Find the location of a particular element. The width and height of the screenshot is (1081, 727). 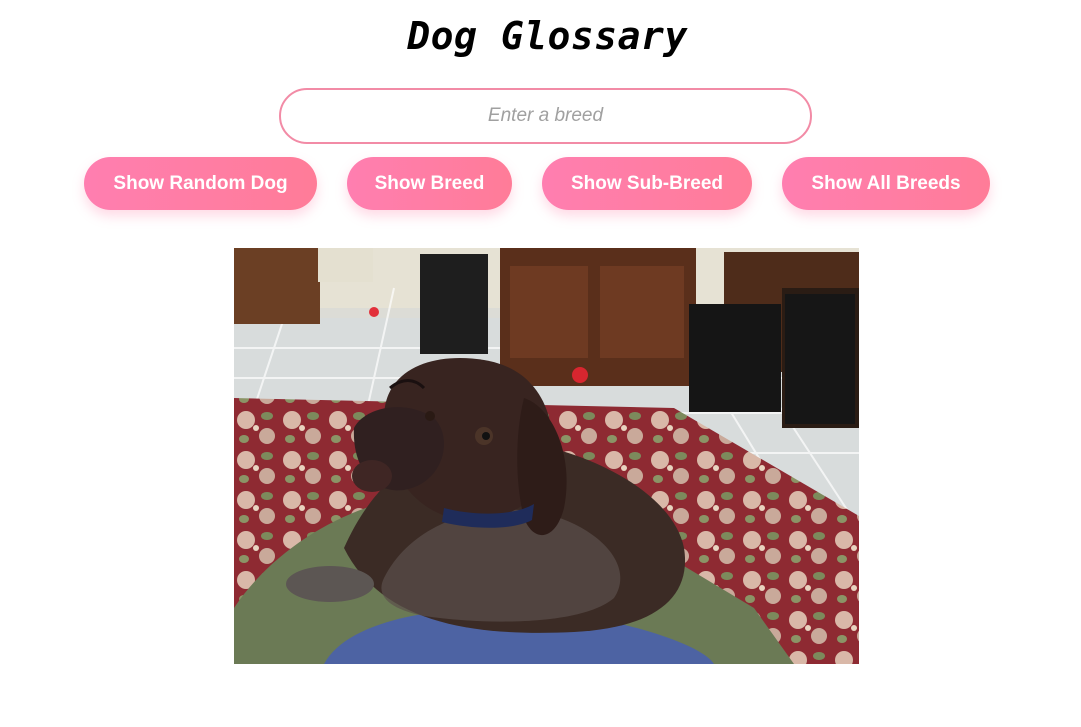

show-random-dog-button: Show Random Dog is located at coordinates (200, 183).